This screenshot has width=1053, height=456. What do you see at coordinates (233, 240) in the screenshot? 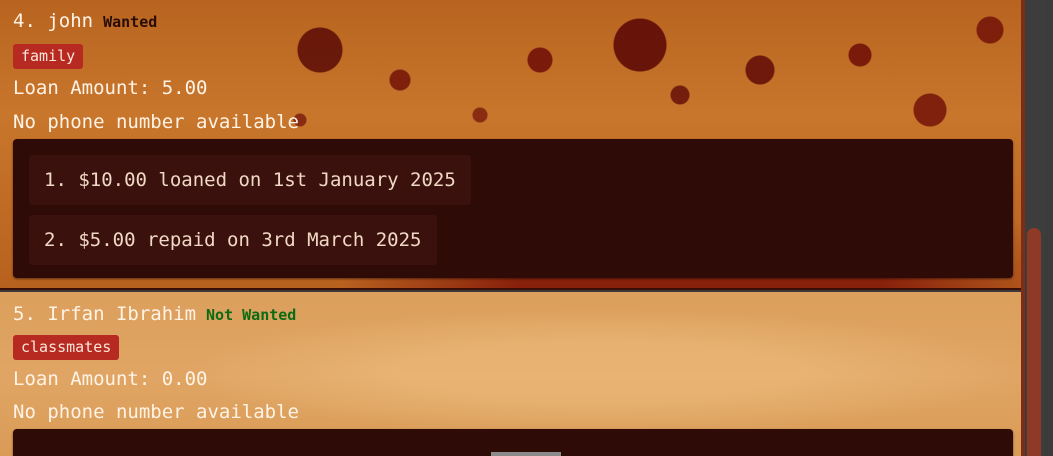
I see `loan-history-item: 2. $5.00 repaid on 3rd March 2025` at bounding box center [233, 240].